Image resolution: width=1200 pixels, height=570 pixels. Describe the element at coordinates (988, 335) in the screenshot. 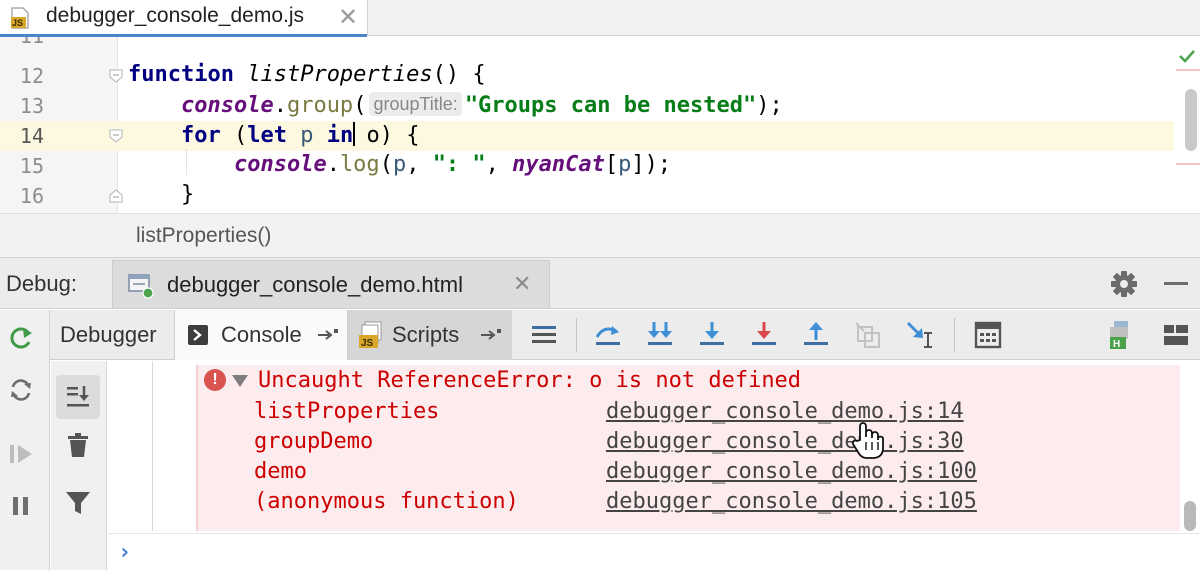

I see `evaluate-expression-icon` at that location.